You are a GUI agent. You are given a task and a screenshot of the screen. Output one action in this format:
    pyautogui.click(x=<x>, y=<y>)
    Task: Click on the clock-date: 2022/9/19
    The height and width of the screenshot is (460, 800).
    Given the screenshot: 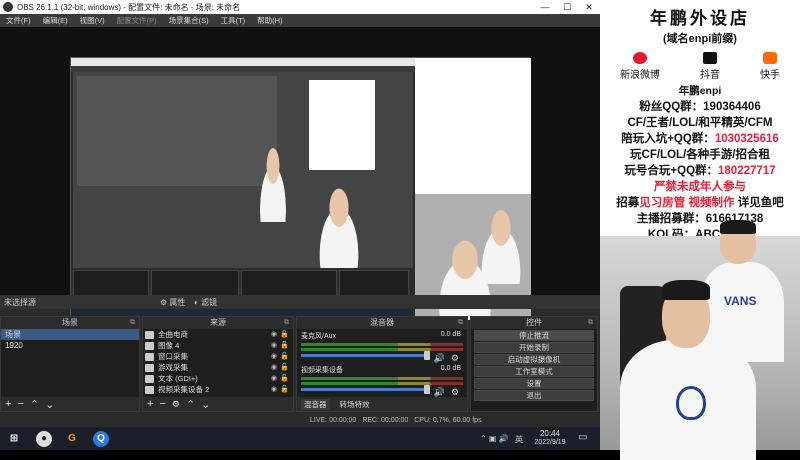 What is the action you would take?
    pyautogui.click(x=550, y=442)
    